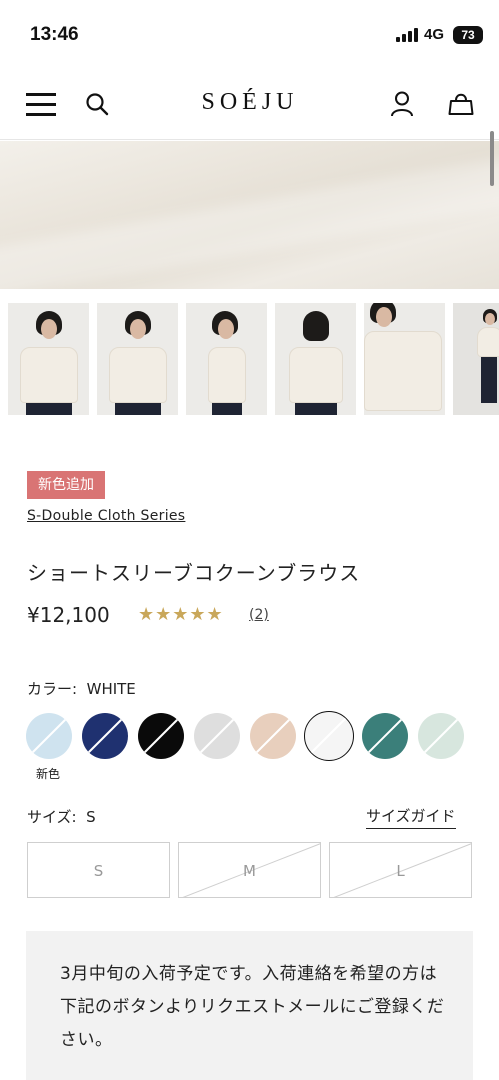  I want to click on thumbnail-strip, so click(253, 359).